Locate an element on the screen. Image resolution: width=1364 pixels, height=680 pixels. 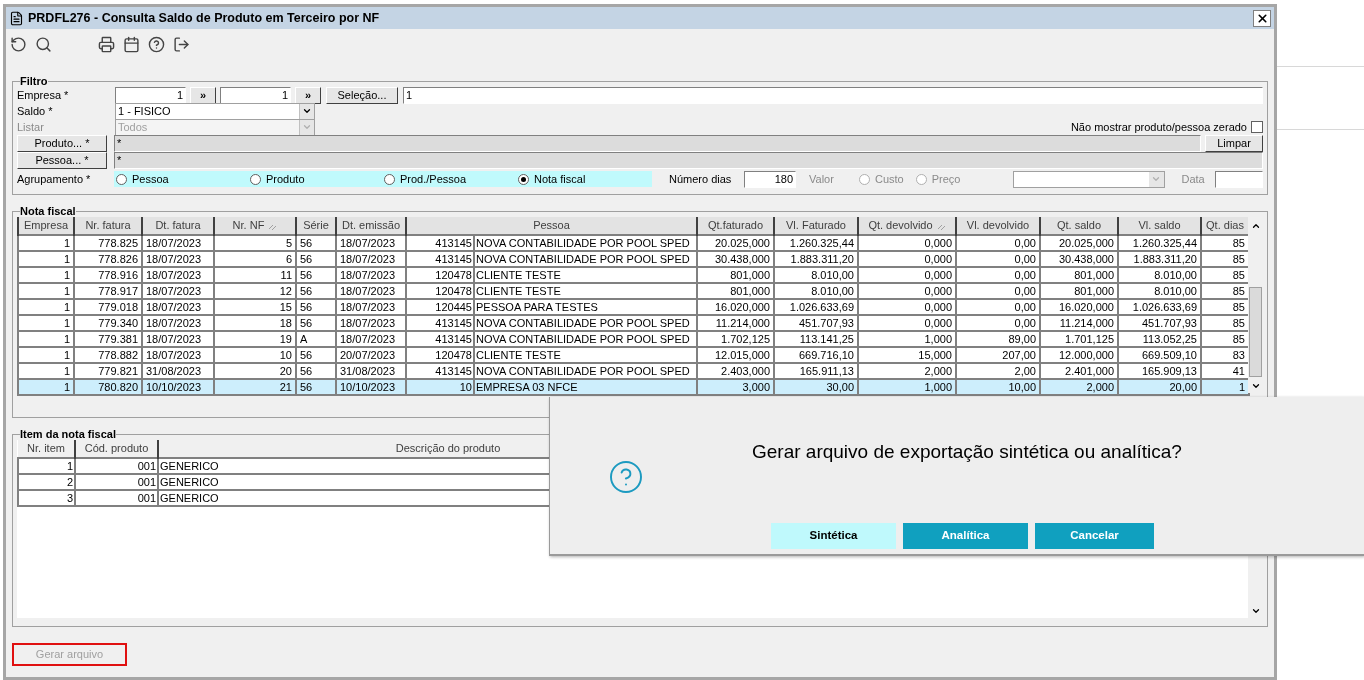
empresa-to-field: 1 is located at coordinates (255, 95).